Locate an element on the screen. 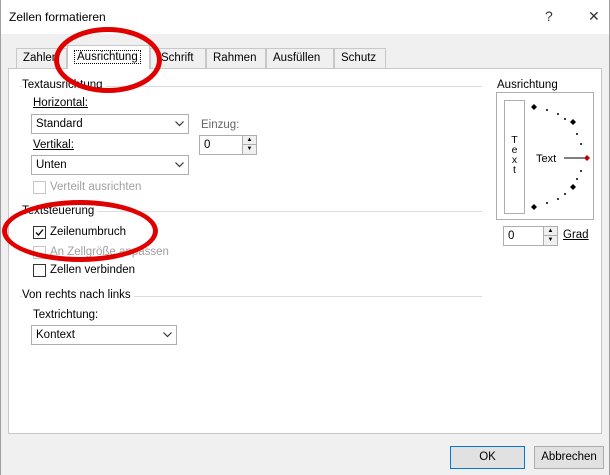  degrees-spin-buttons: ▲ ▼ is located at coordinates (550, 236).